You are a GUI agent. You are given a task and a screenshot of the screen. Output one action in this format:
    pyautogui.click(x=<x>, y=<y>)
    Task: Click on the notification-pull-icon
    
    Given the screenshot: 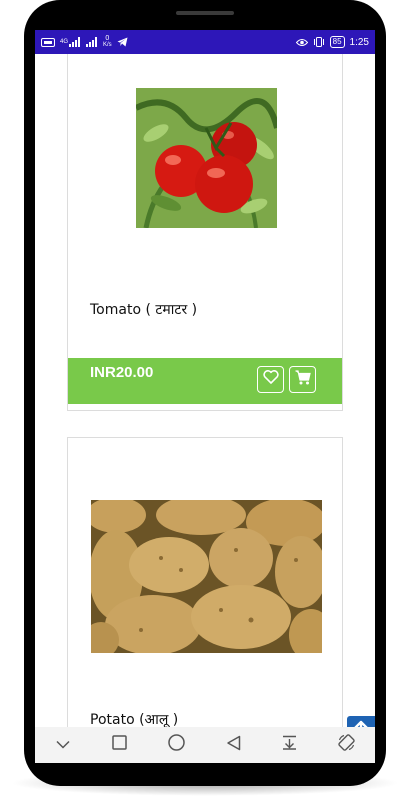 What is the action you would take?
    pyautogui.click(x=289, y=745)
    